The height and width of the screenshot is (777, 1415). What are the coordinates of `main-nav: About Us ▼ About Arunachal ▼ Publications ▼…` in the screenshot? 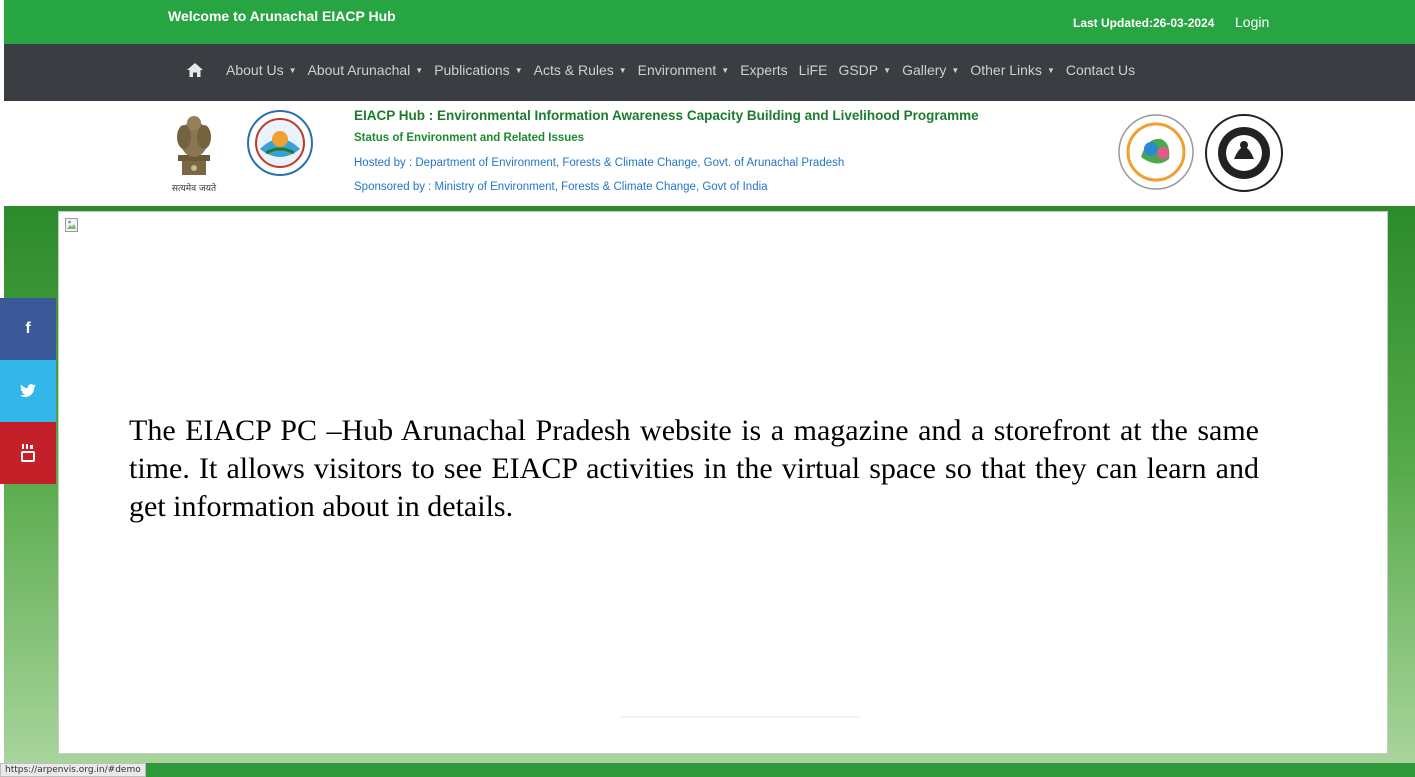 It's located at (709, 72).